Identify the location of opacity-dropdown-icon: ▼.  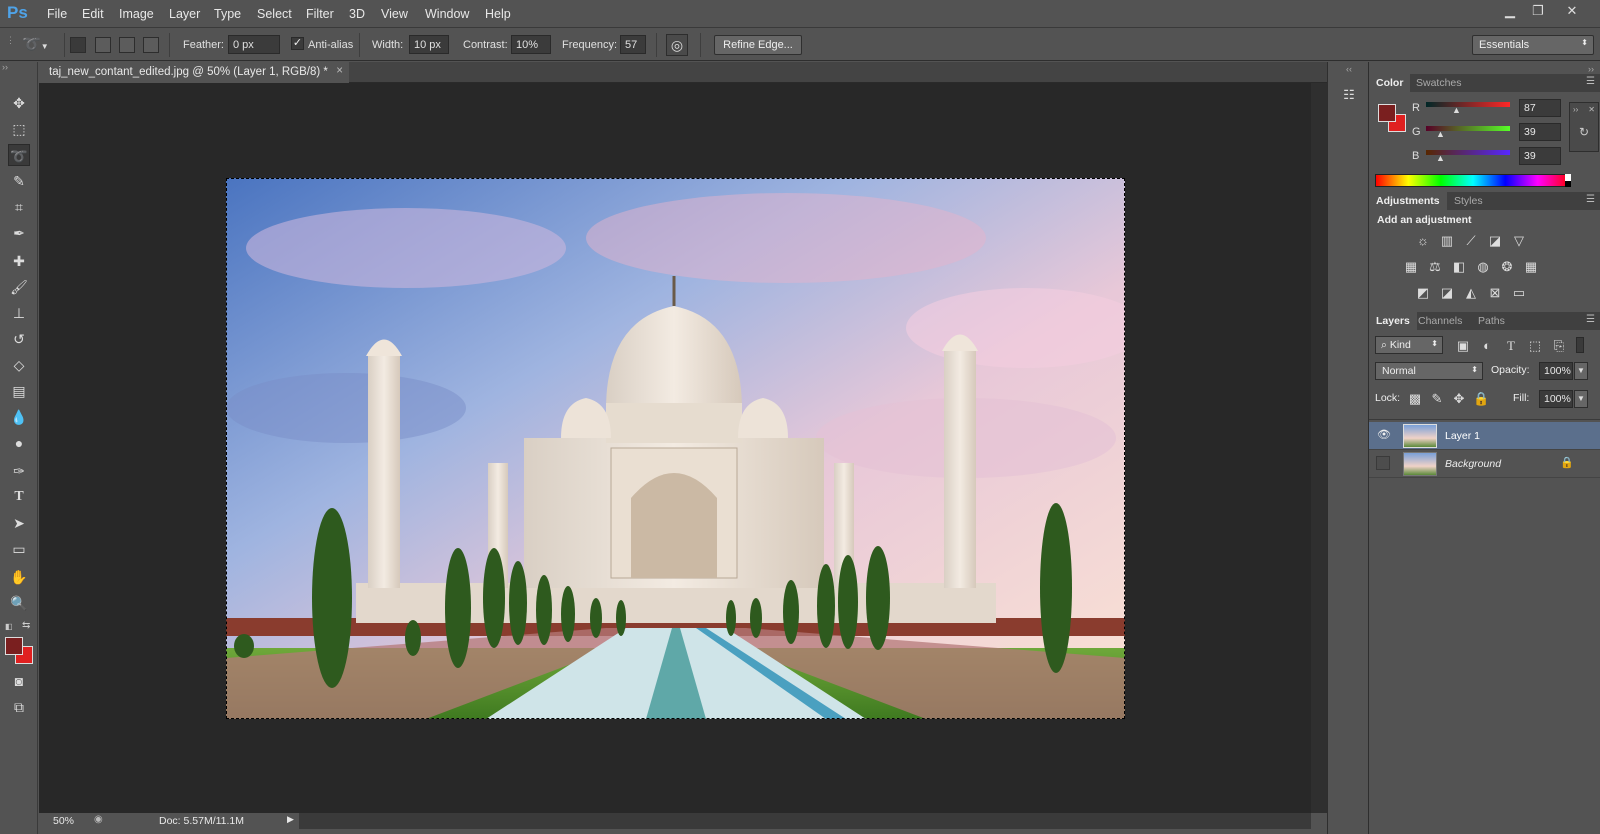
(1581, 371).